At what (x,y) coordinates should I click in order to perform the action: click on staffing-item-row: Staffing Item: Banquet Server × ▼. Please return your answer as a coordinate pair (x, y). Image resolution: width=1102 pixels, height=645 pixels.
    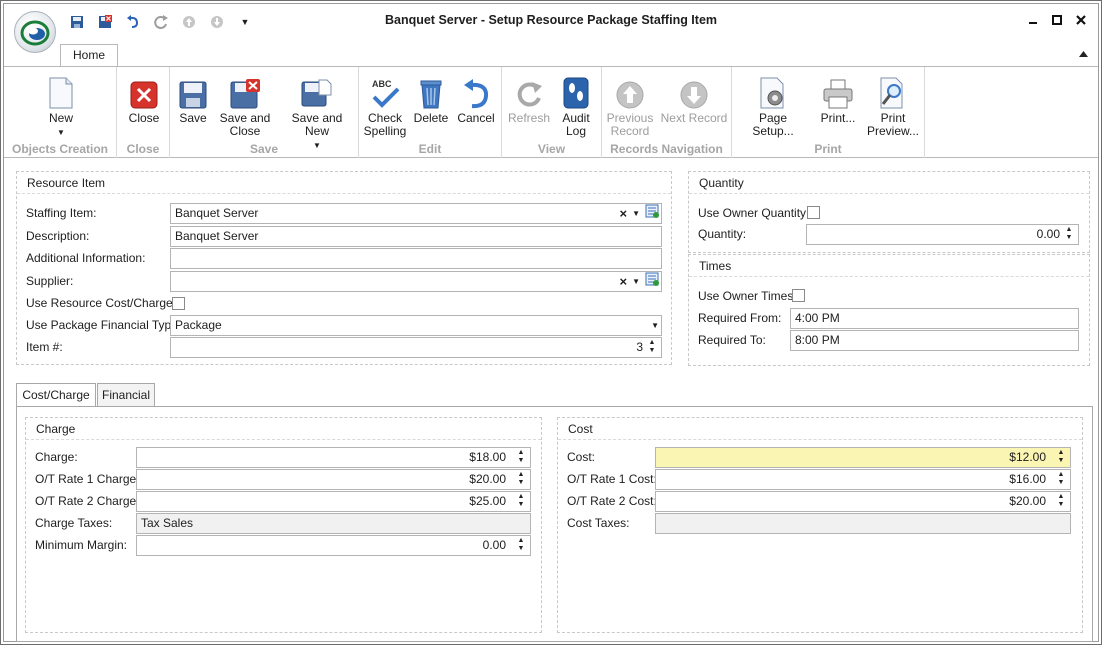
    Looking at the image, I should click on (344, 213).